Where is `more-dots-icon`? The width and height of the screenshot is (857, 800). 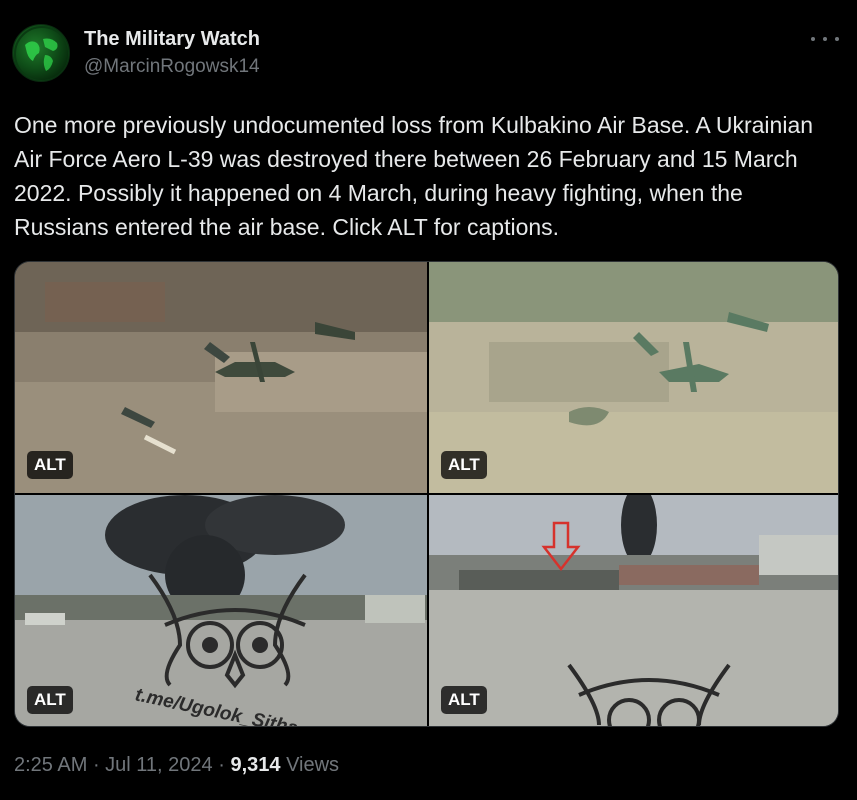 more-dots-icon is located at coordinates (825, 39).